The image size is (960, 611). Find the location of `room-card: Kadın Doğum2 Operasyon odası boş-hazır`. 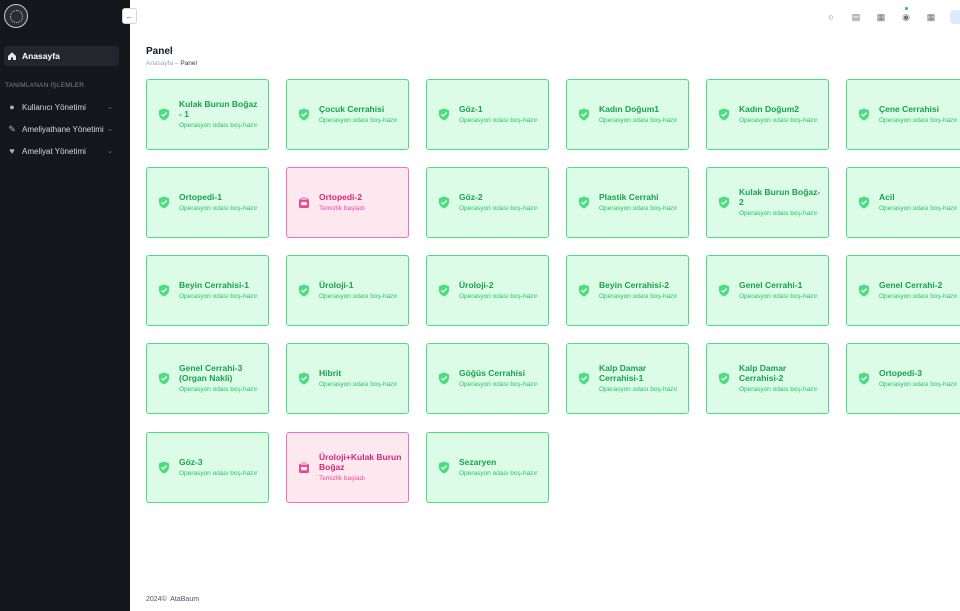

room-card: Kadın Doğum2 Operasyon odası boş-hazır is located at coordinates (767, 114).